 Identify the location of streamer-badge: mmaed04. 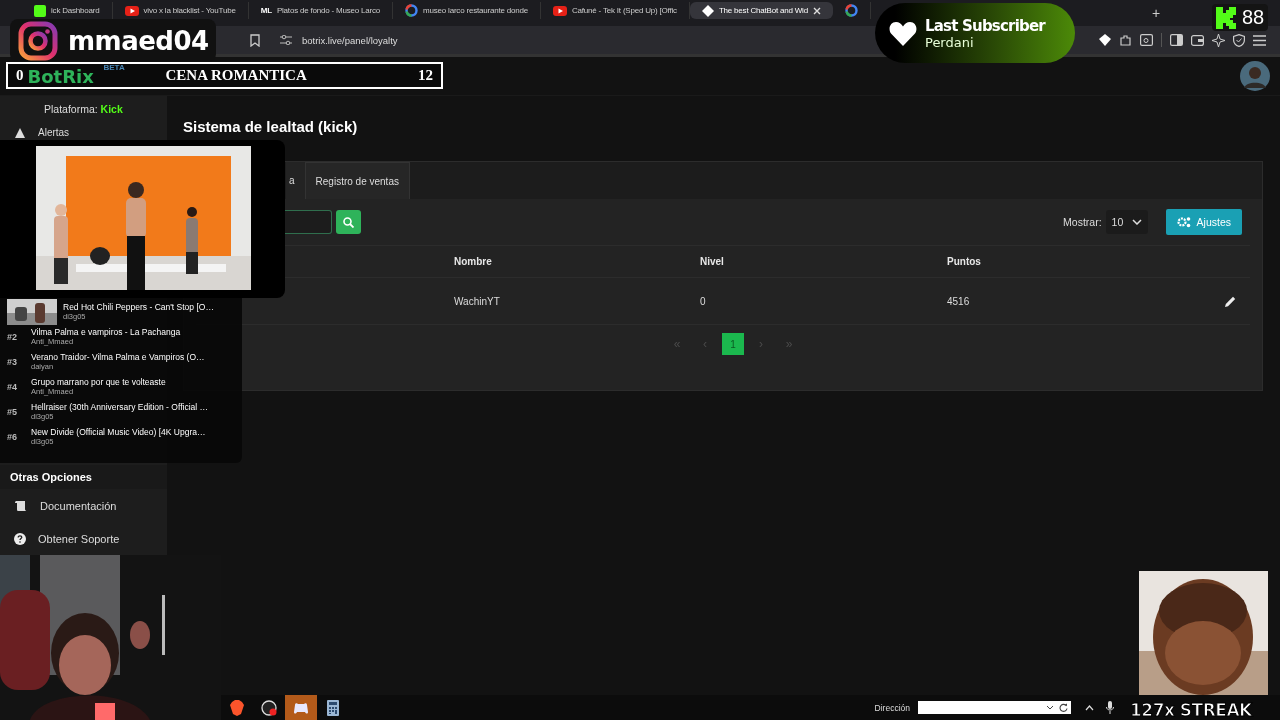
(113, 40).